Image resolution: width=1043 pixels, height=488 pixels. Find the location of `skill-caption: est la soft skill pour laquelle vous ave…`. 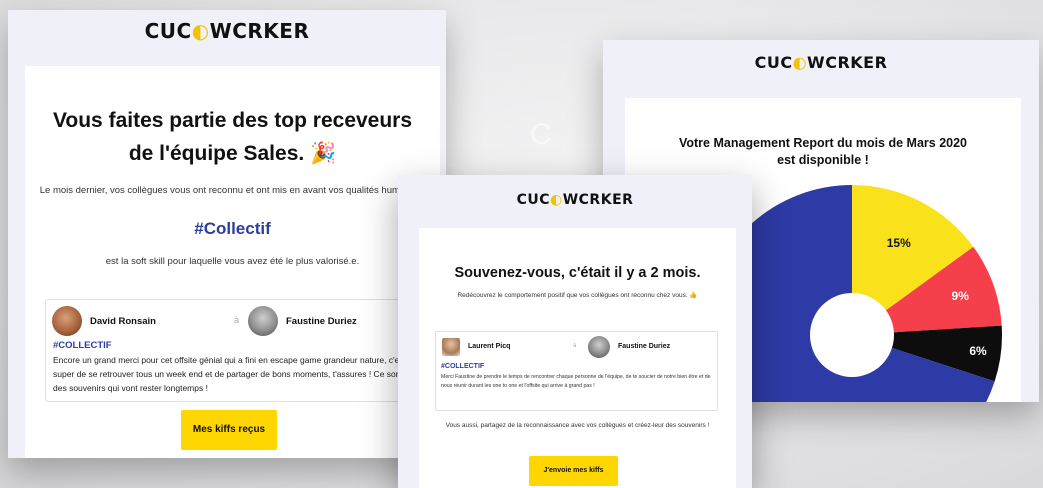

skill-caption: est la soft skill pour laquelle vous ave… is located at coordinates (232, 261).